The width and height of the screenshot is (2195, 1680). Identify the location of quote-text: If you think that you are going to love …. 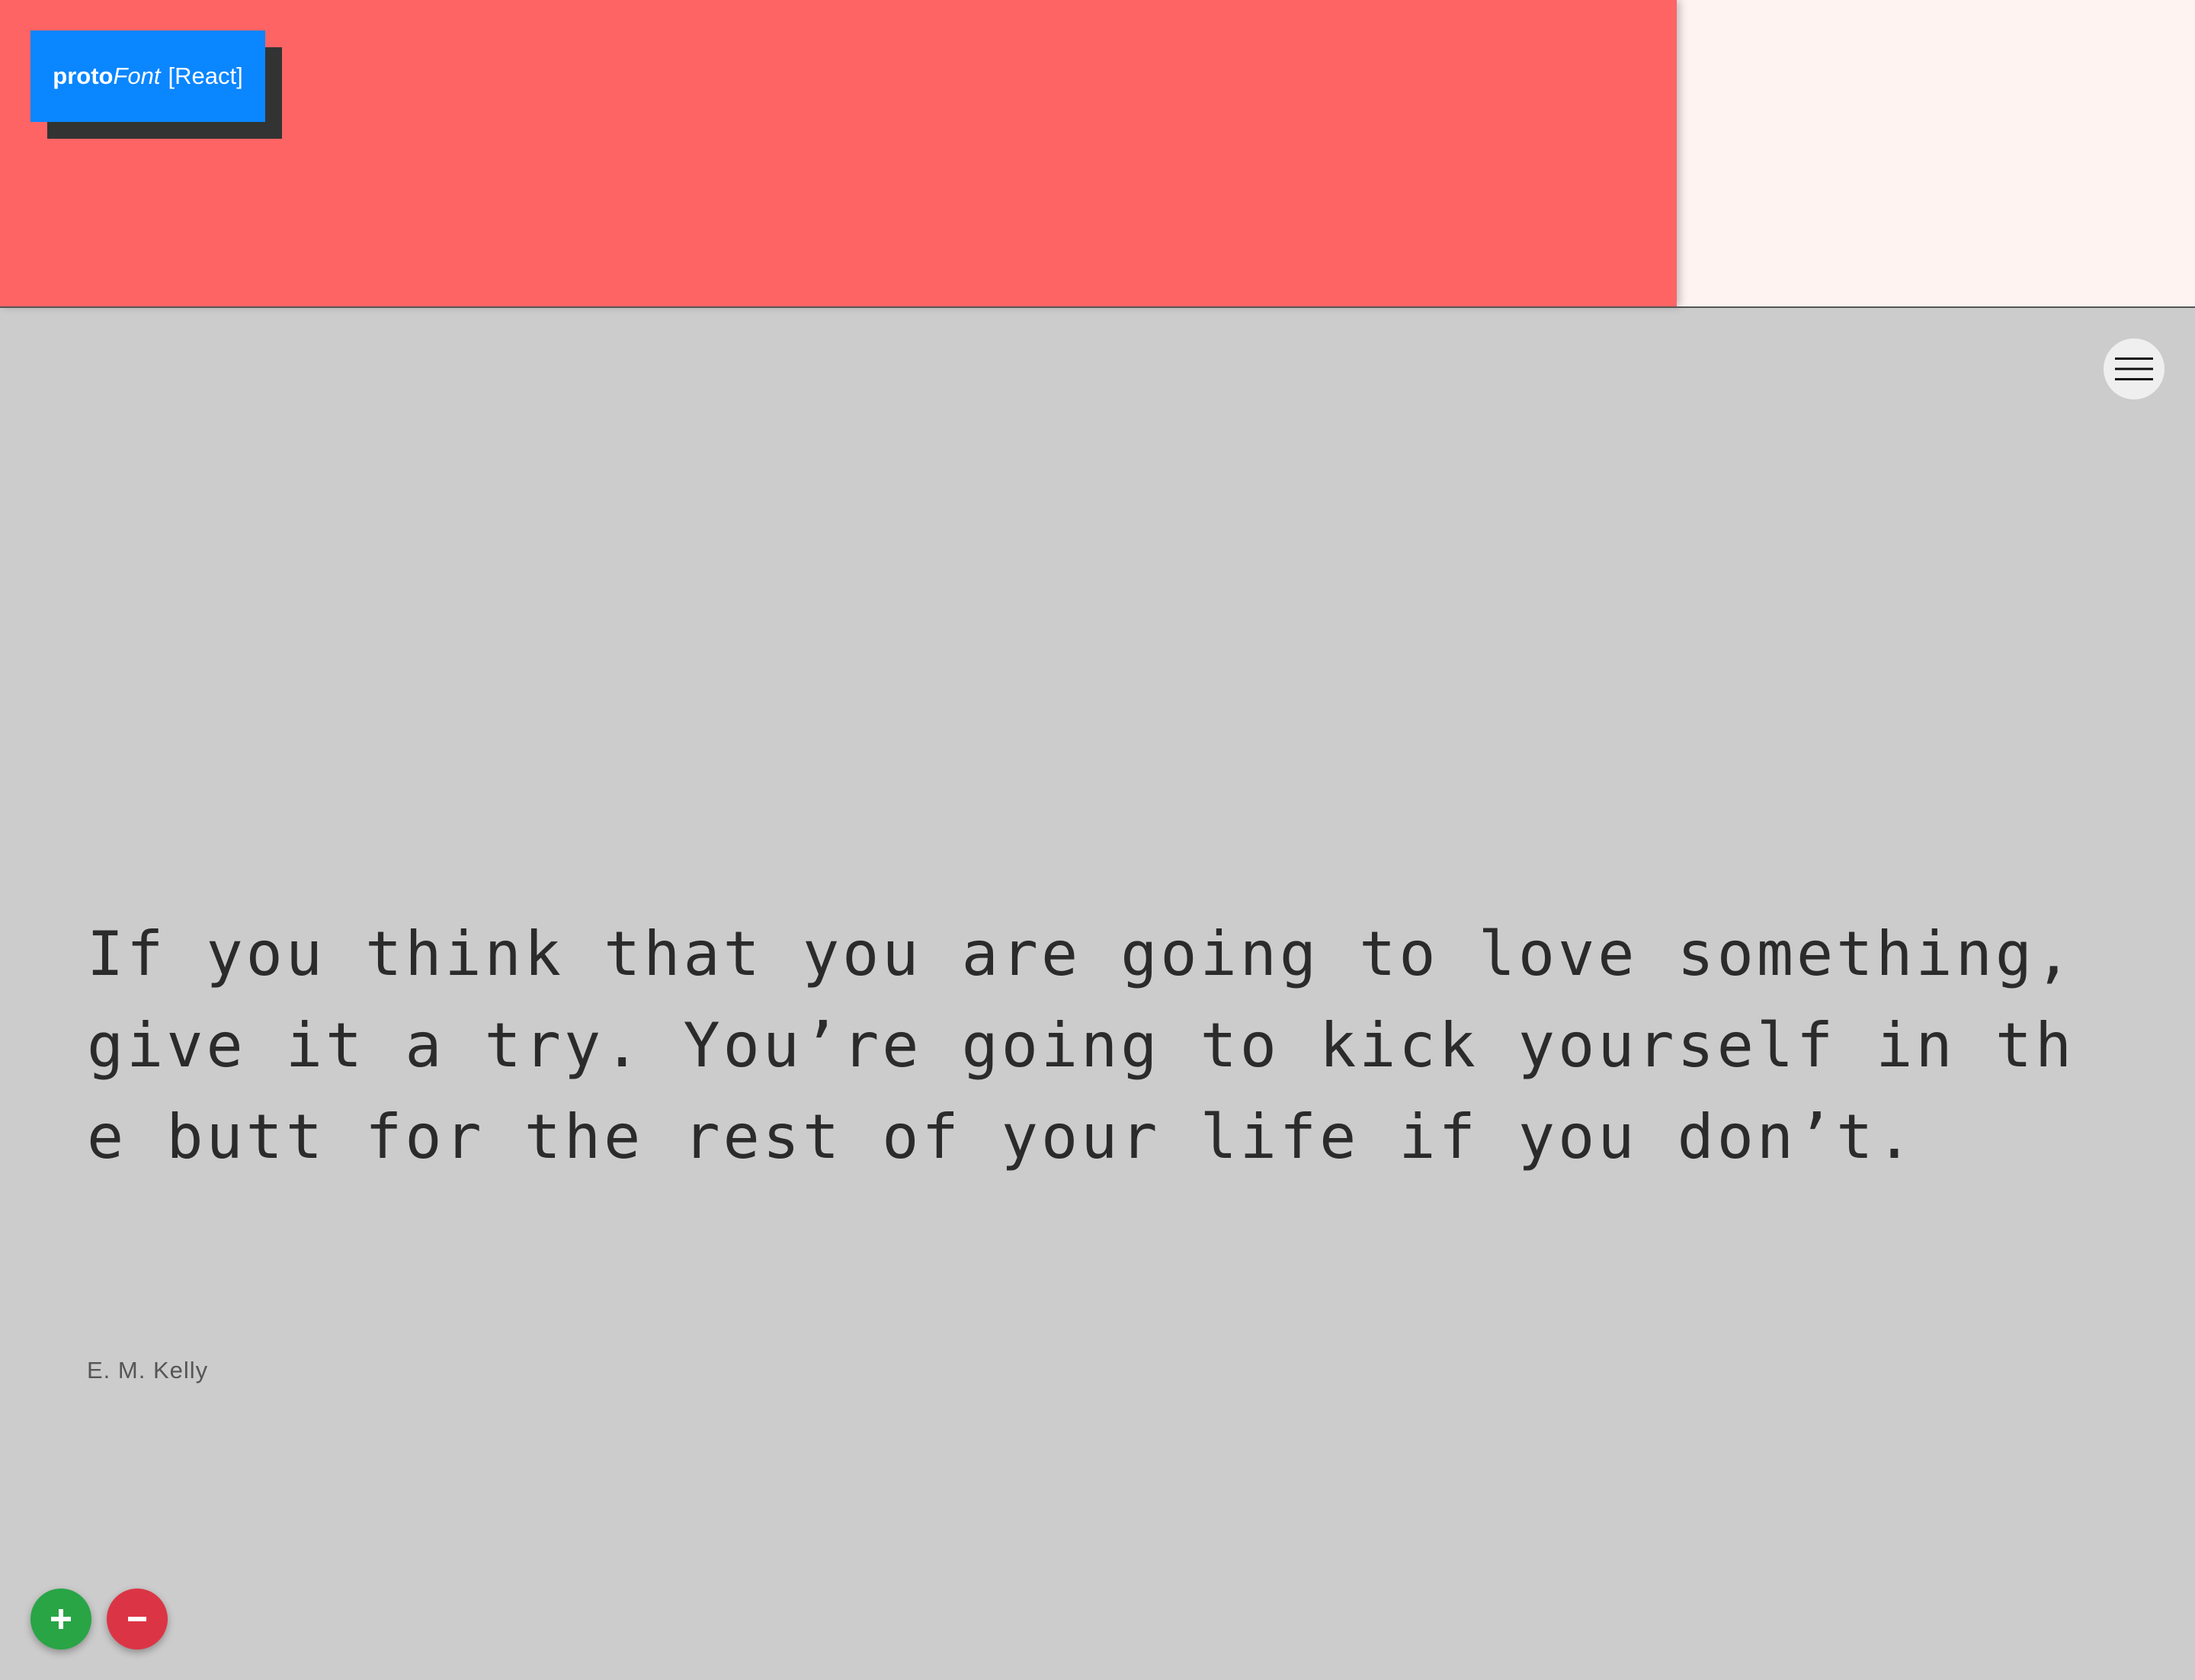
(1081, 1045).